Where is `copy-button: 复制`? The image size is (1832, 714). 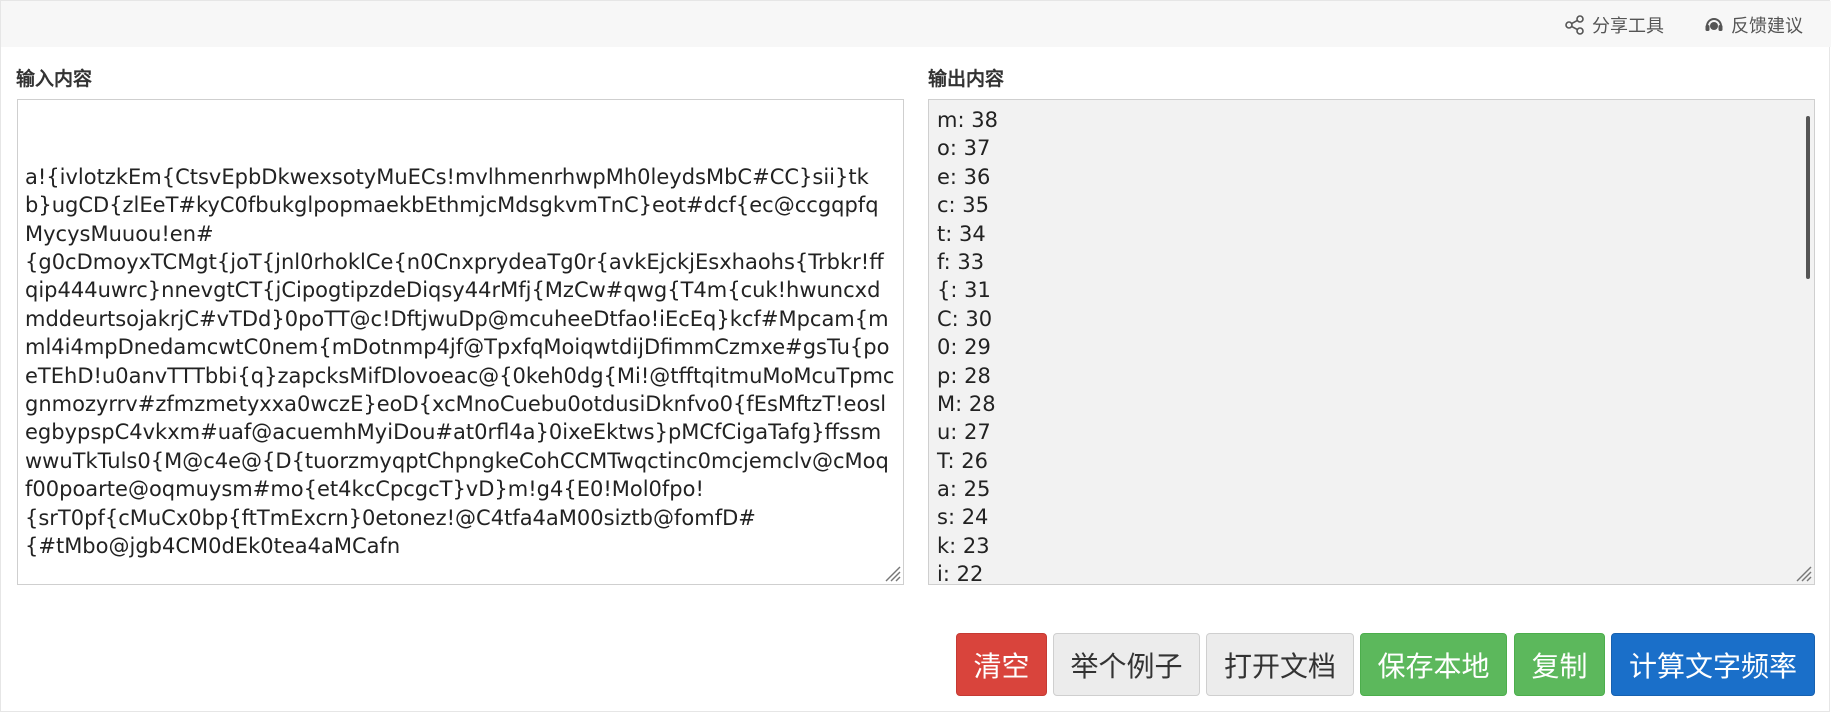
copy-button: 复制 is located at coordinates (1559, 664).